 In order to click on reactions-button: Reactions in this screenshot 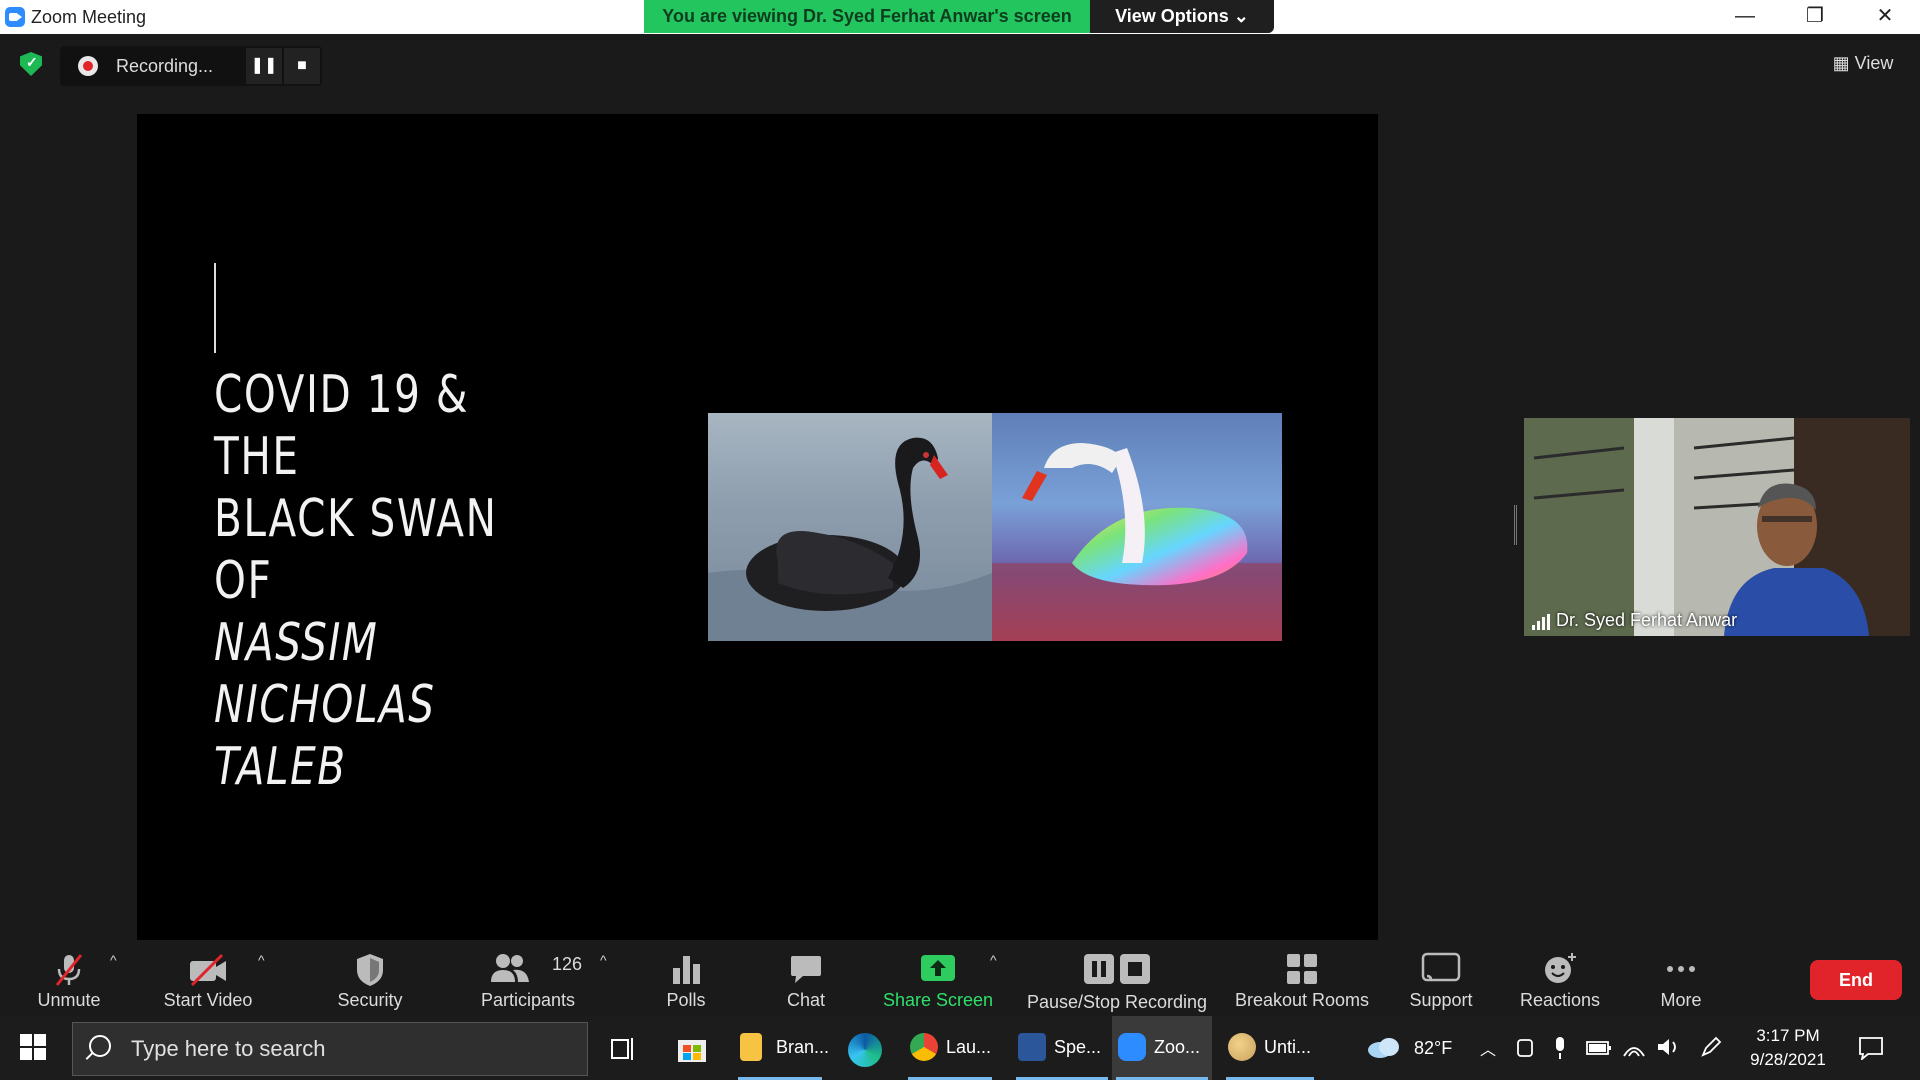, I will do `click(1560, 978)`.